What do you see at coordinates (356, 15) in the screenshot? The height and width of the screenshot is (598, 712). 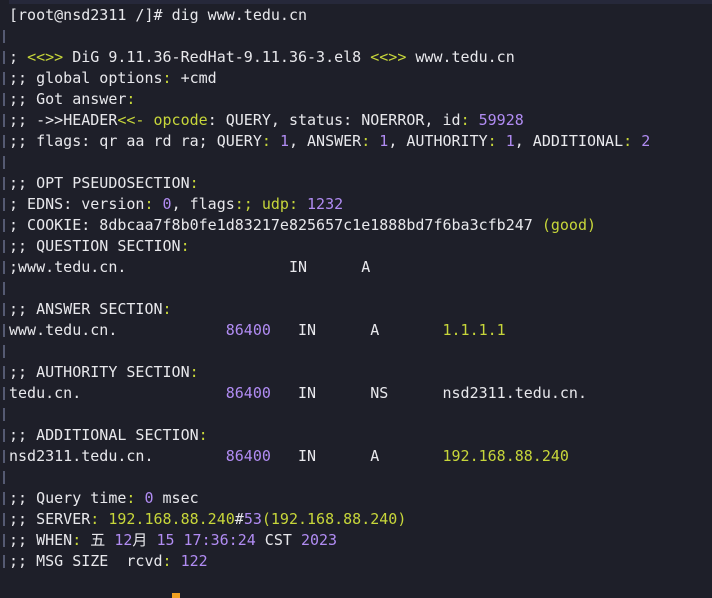 I see `prompt-line: [root@nsd2311 /]# dig www.tedu.cn` at bounding box center [356, 15].